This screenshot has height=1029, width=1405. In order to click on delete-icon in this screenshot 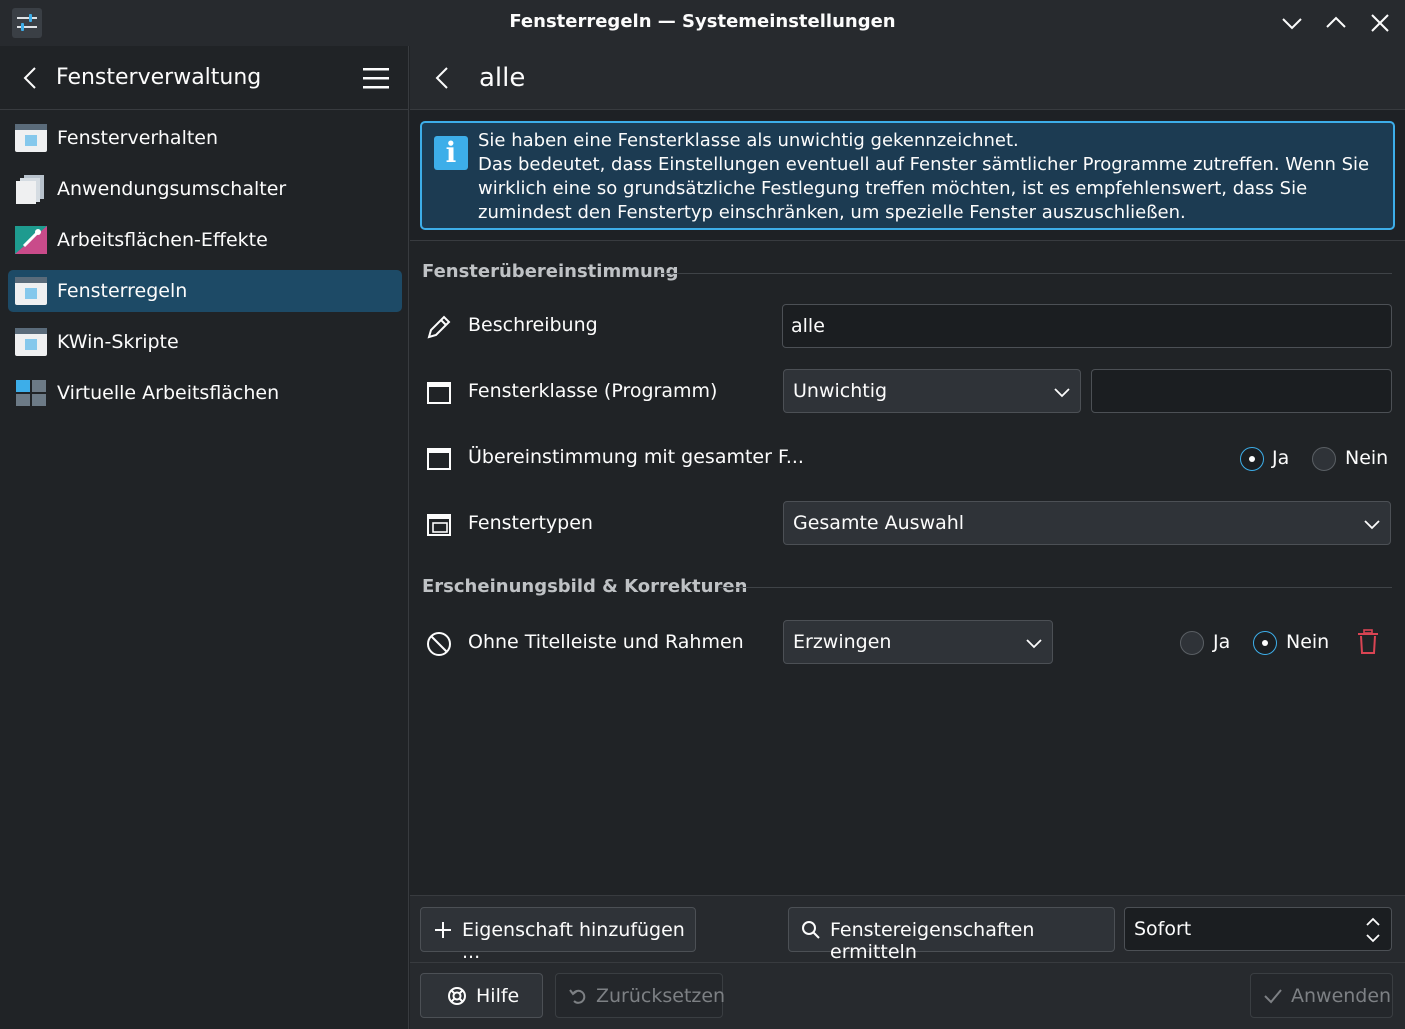, I will do `click(1368, 642)`.